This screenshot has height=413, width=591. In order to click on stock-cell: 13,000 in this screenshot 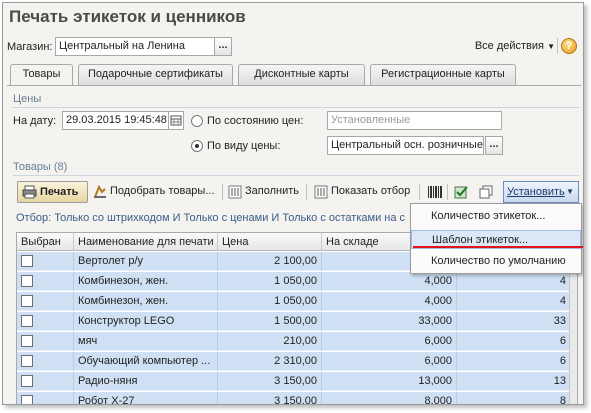, I will do `click(389, 381)`.